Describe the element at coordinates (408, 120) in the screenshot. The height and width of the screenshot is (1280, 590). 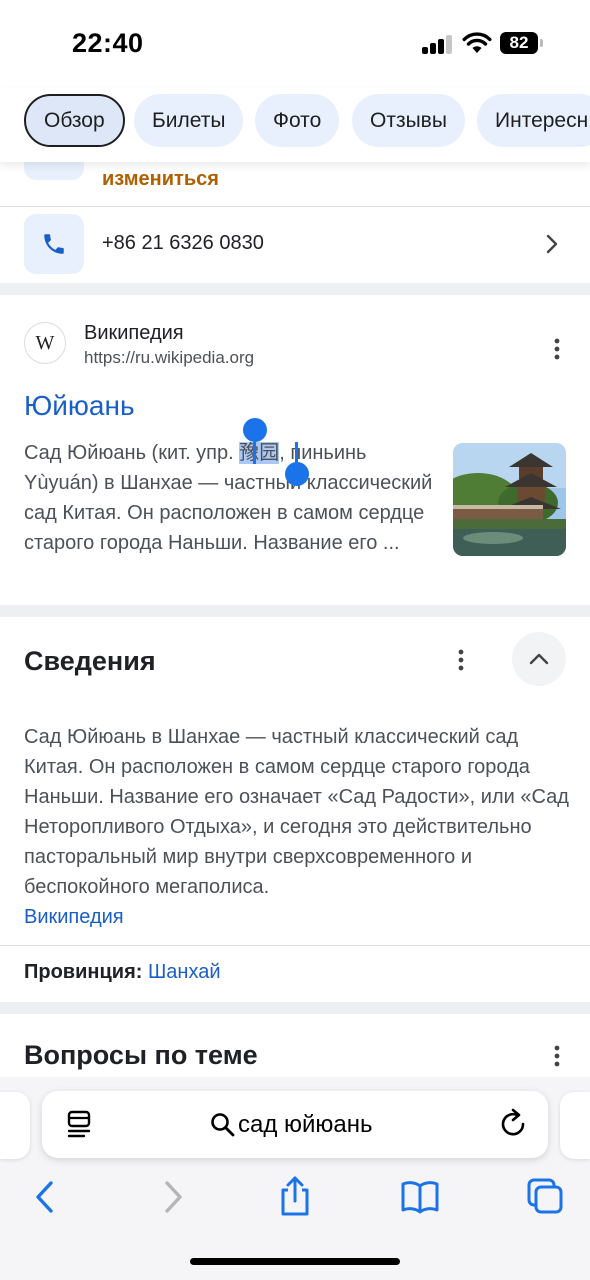
I see `tab-reviews: Отзывы` at that location.